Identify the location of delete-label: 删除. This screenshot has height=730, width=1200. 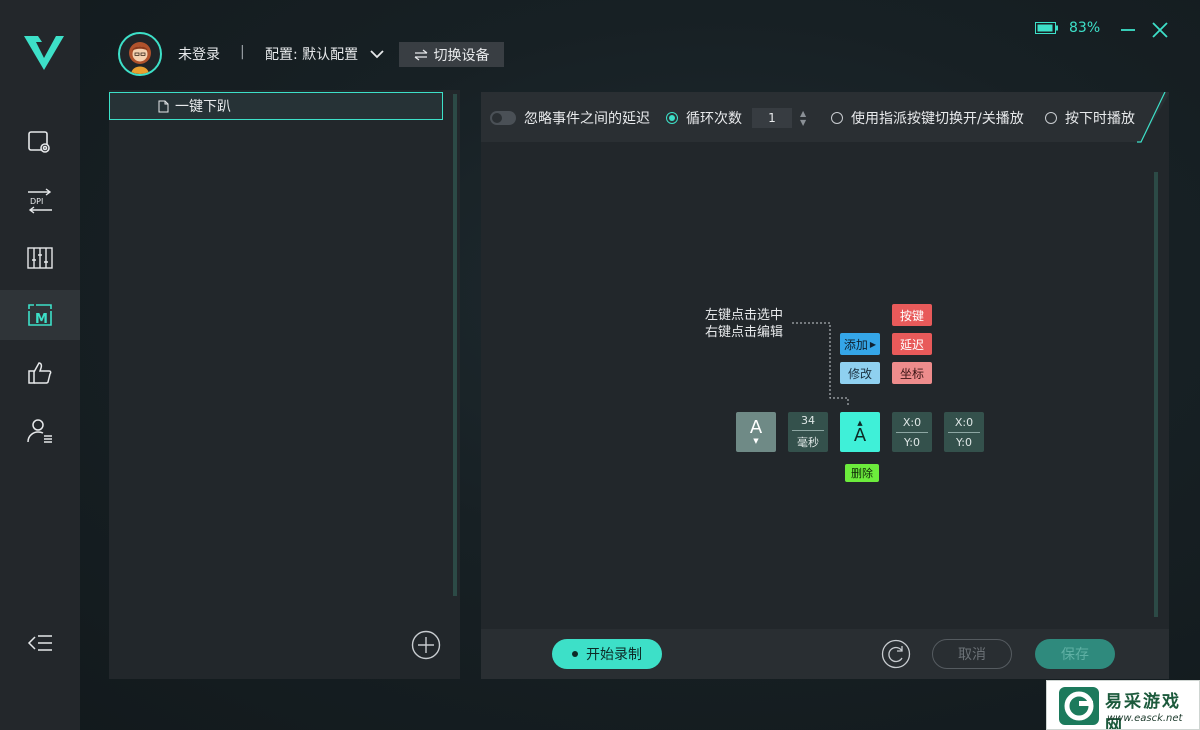
(862, 473).